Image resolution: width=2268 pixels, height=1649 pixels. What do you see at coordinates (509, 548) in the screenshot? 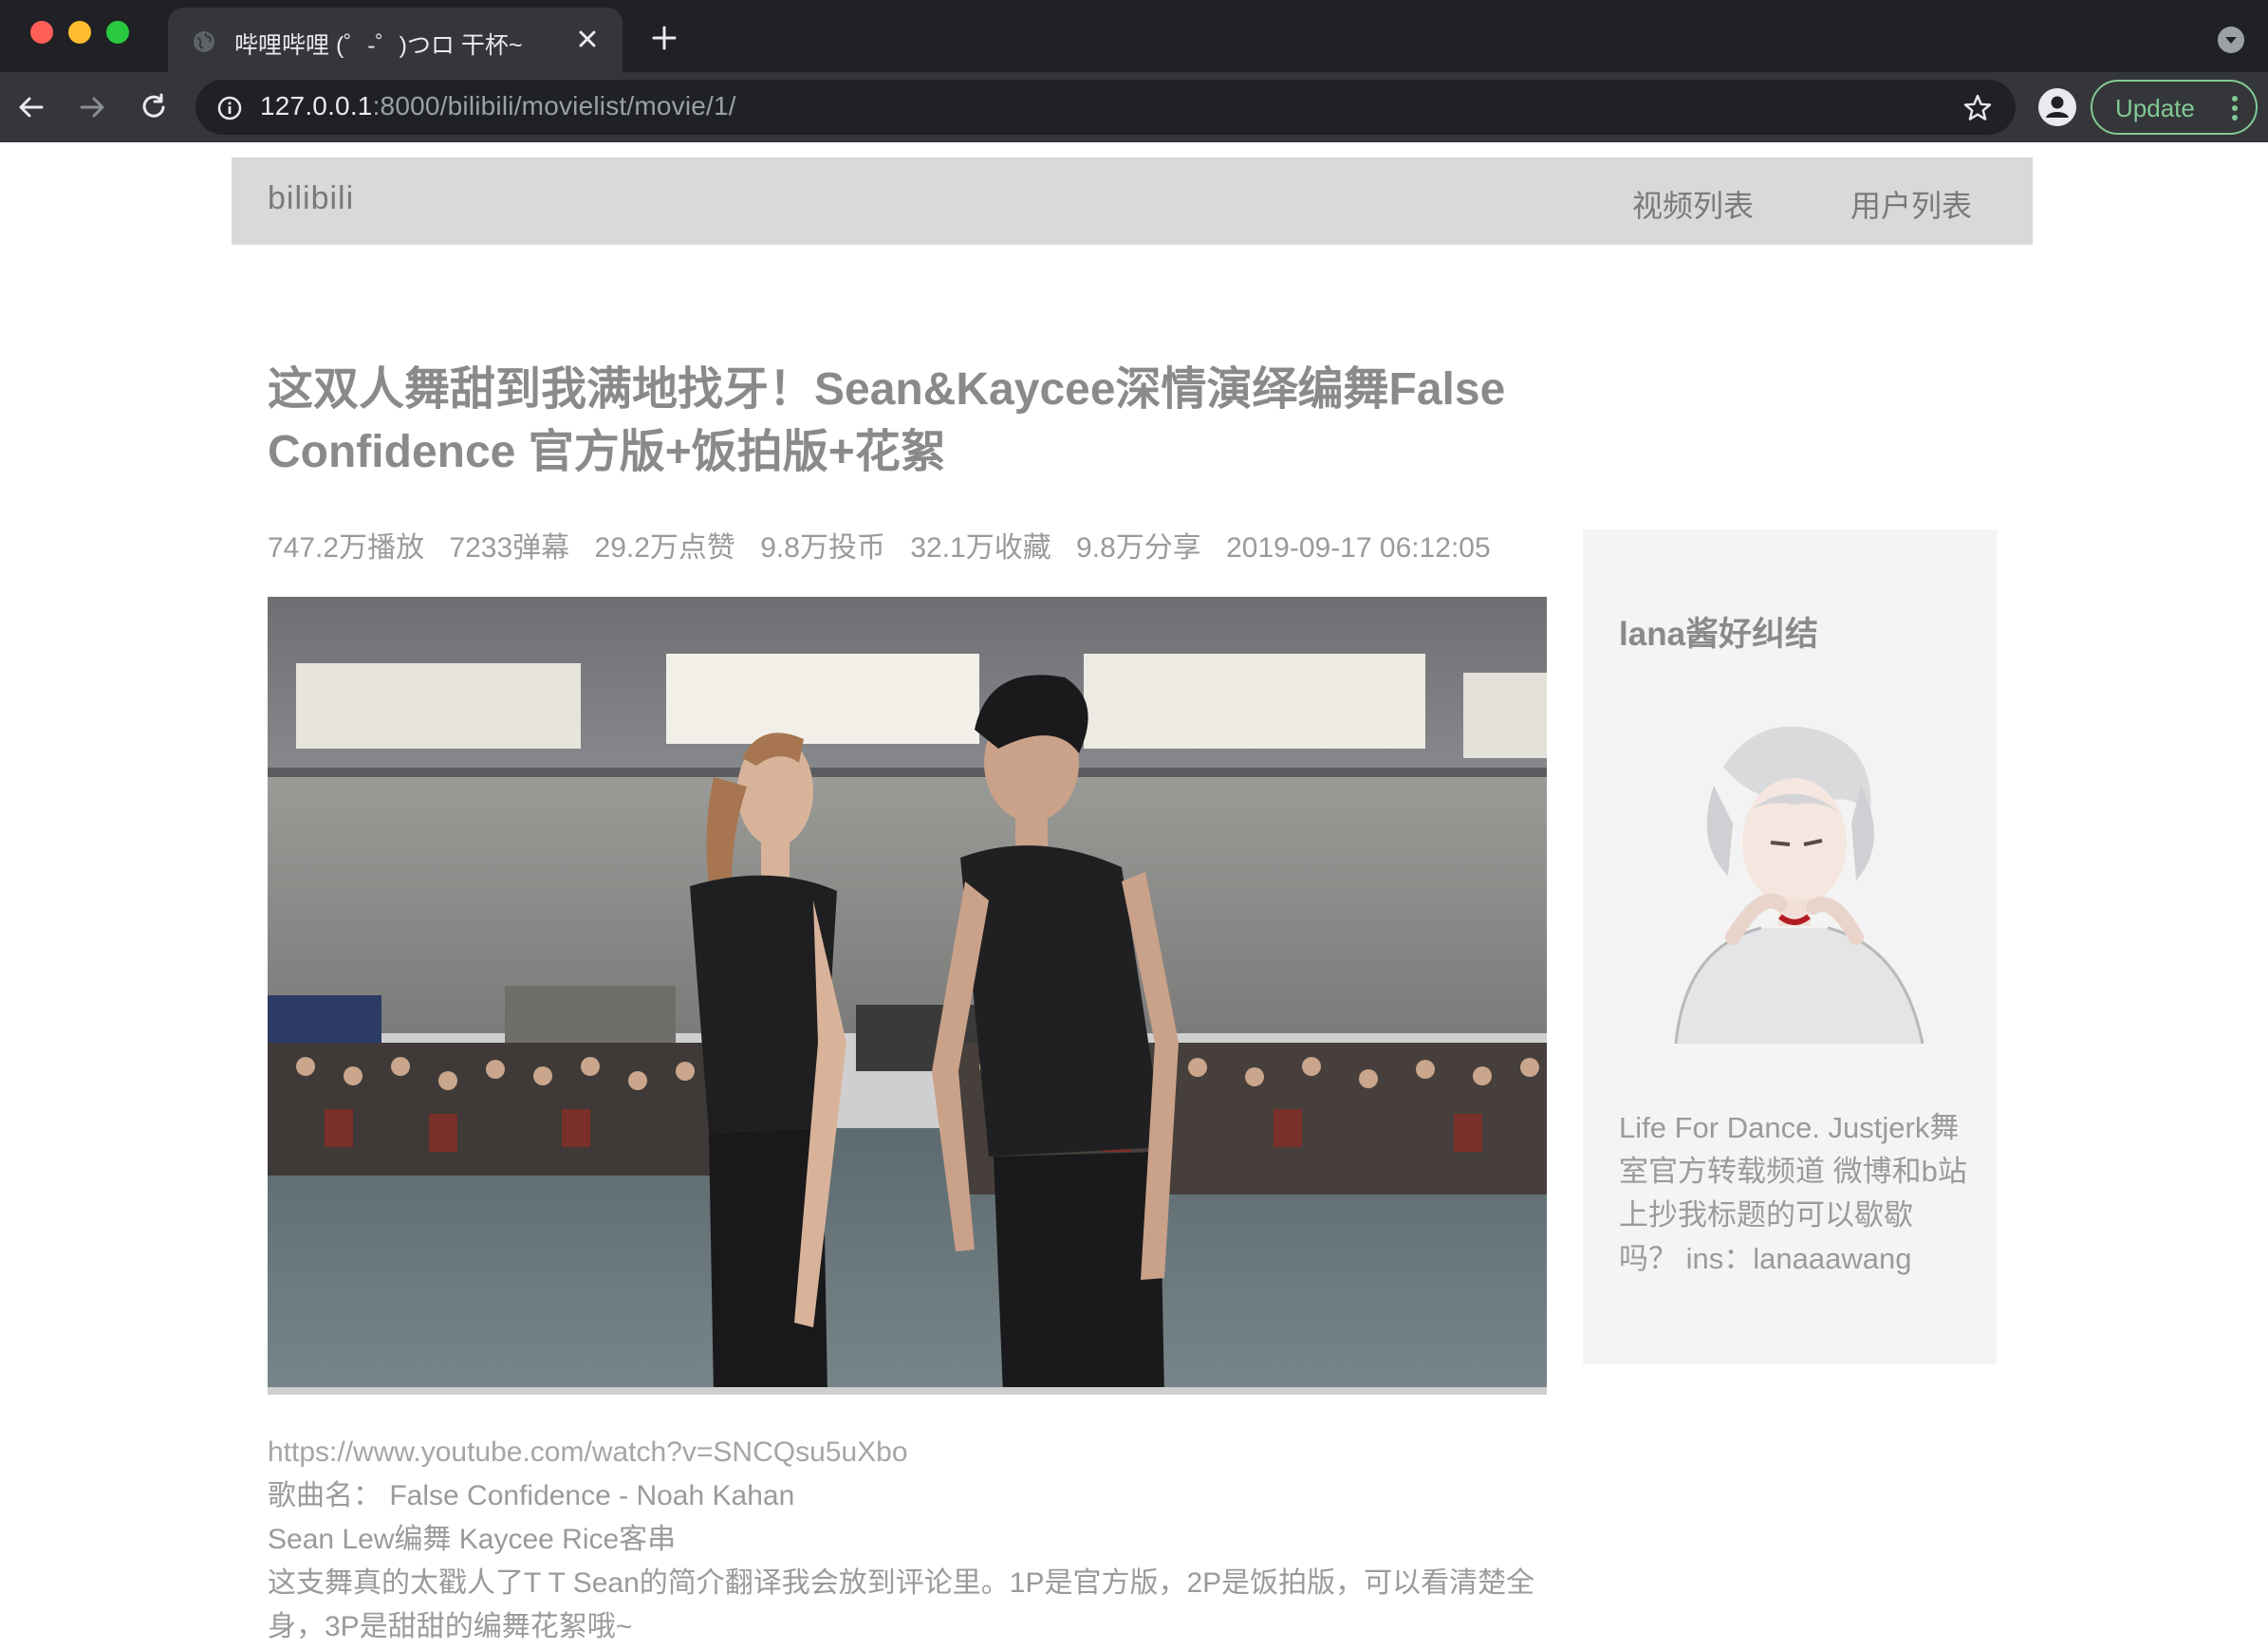
I see `stat-danmaku: 7233弹幕` at bounding box center [509, 548].